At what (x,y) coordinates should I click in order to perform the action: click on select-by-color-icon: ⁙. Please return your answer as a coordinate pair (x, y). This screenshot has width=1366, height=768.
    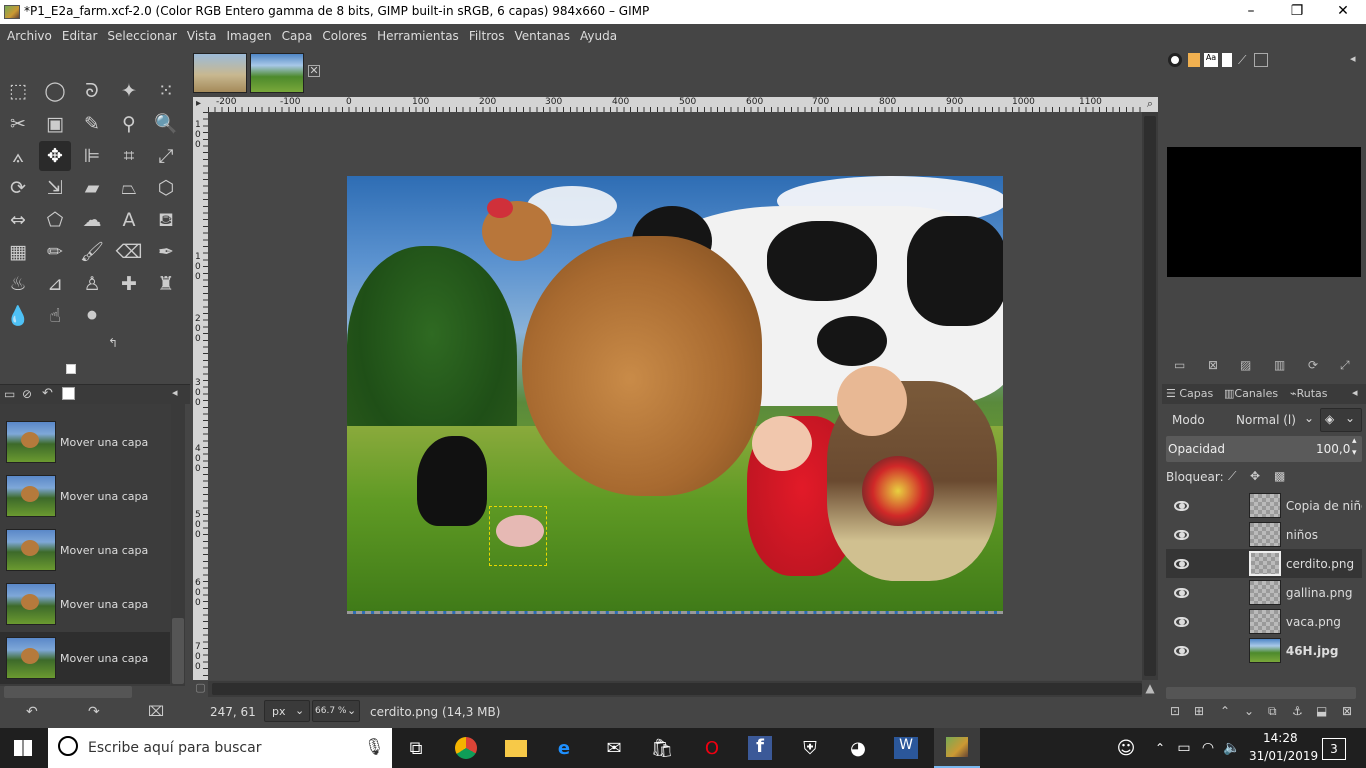
    Looking at the image, I should click on (166, 91).